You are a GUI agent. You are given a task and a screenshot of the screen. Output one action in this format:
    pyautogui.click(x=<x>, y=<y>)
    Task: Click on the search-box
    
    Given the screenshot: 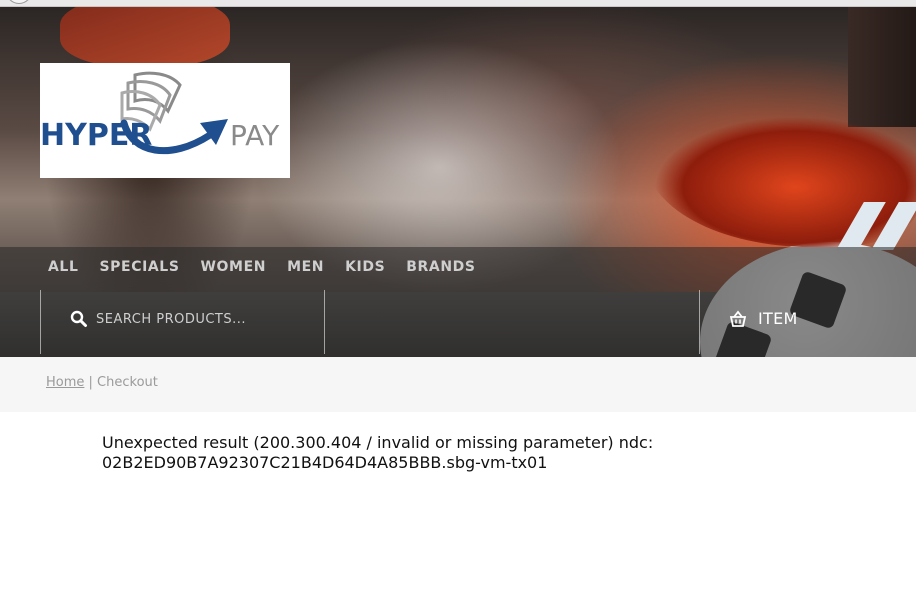 What is the action you would take?
    pyautogui.click(x=183, y=319)
    